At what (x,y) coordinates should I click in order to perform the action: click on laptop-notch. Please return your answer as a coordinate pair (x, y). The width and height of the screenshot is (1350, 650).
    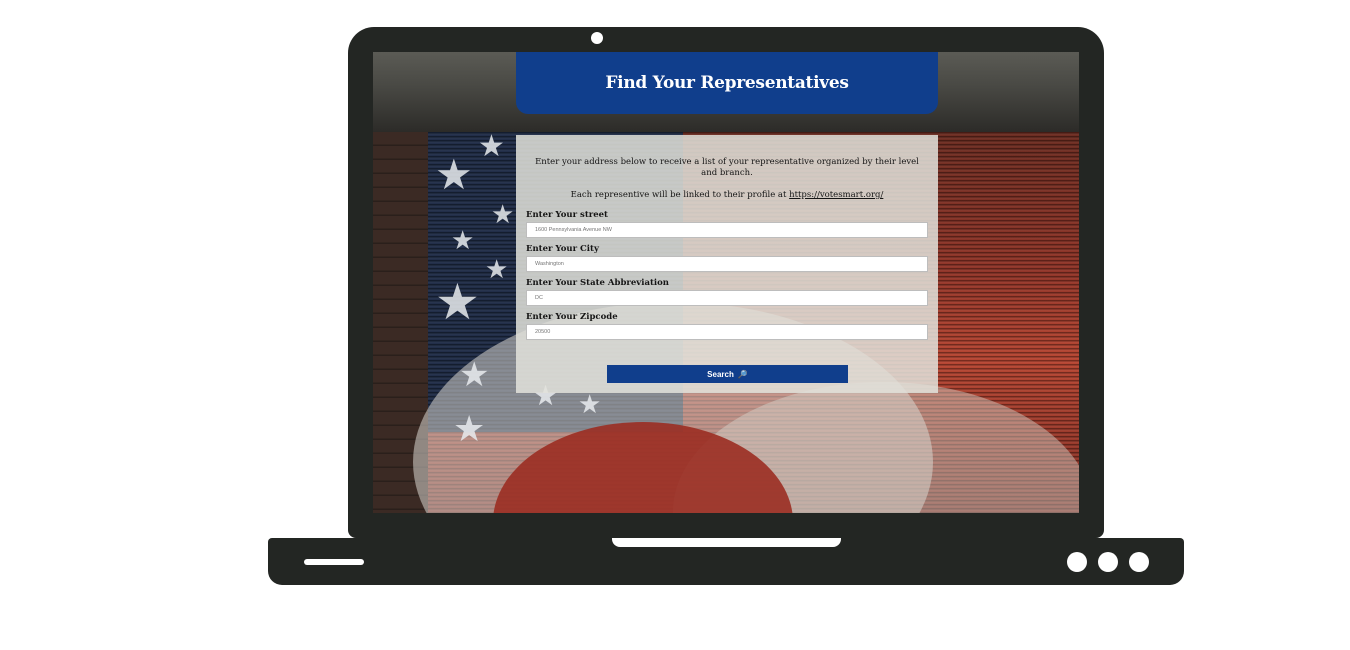
    Looking at the image, I should click on (726, 542).